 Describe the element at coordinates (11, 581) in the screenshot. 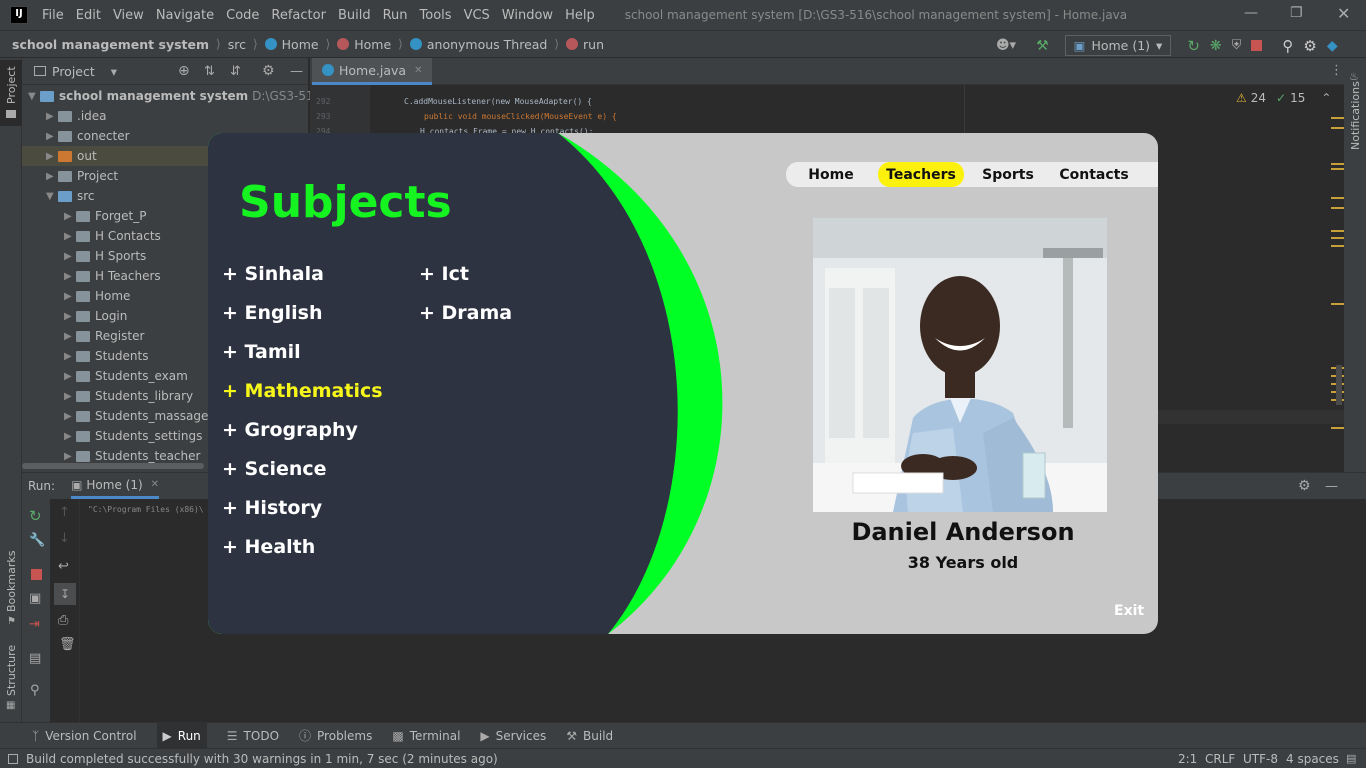

I see `bookmarks-tool-label: Bookmarks` at that location.